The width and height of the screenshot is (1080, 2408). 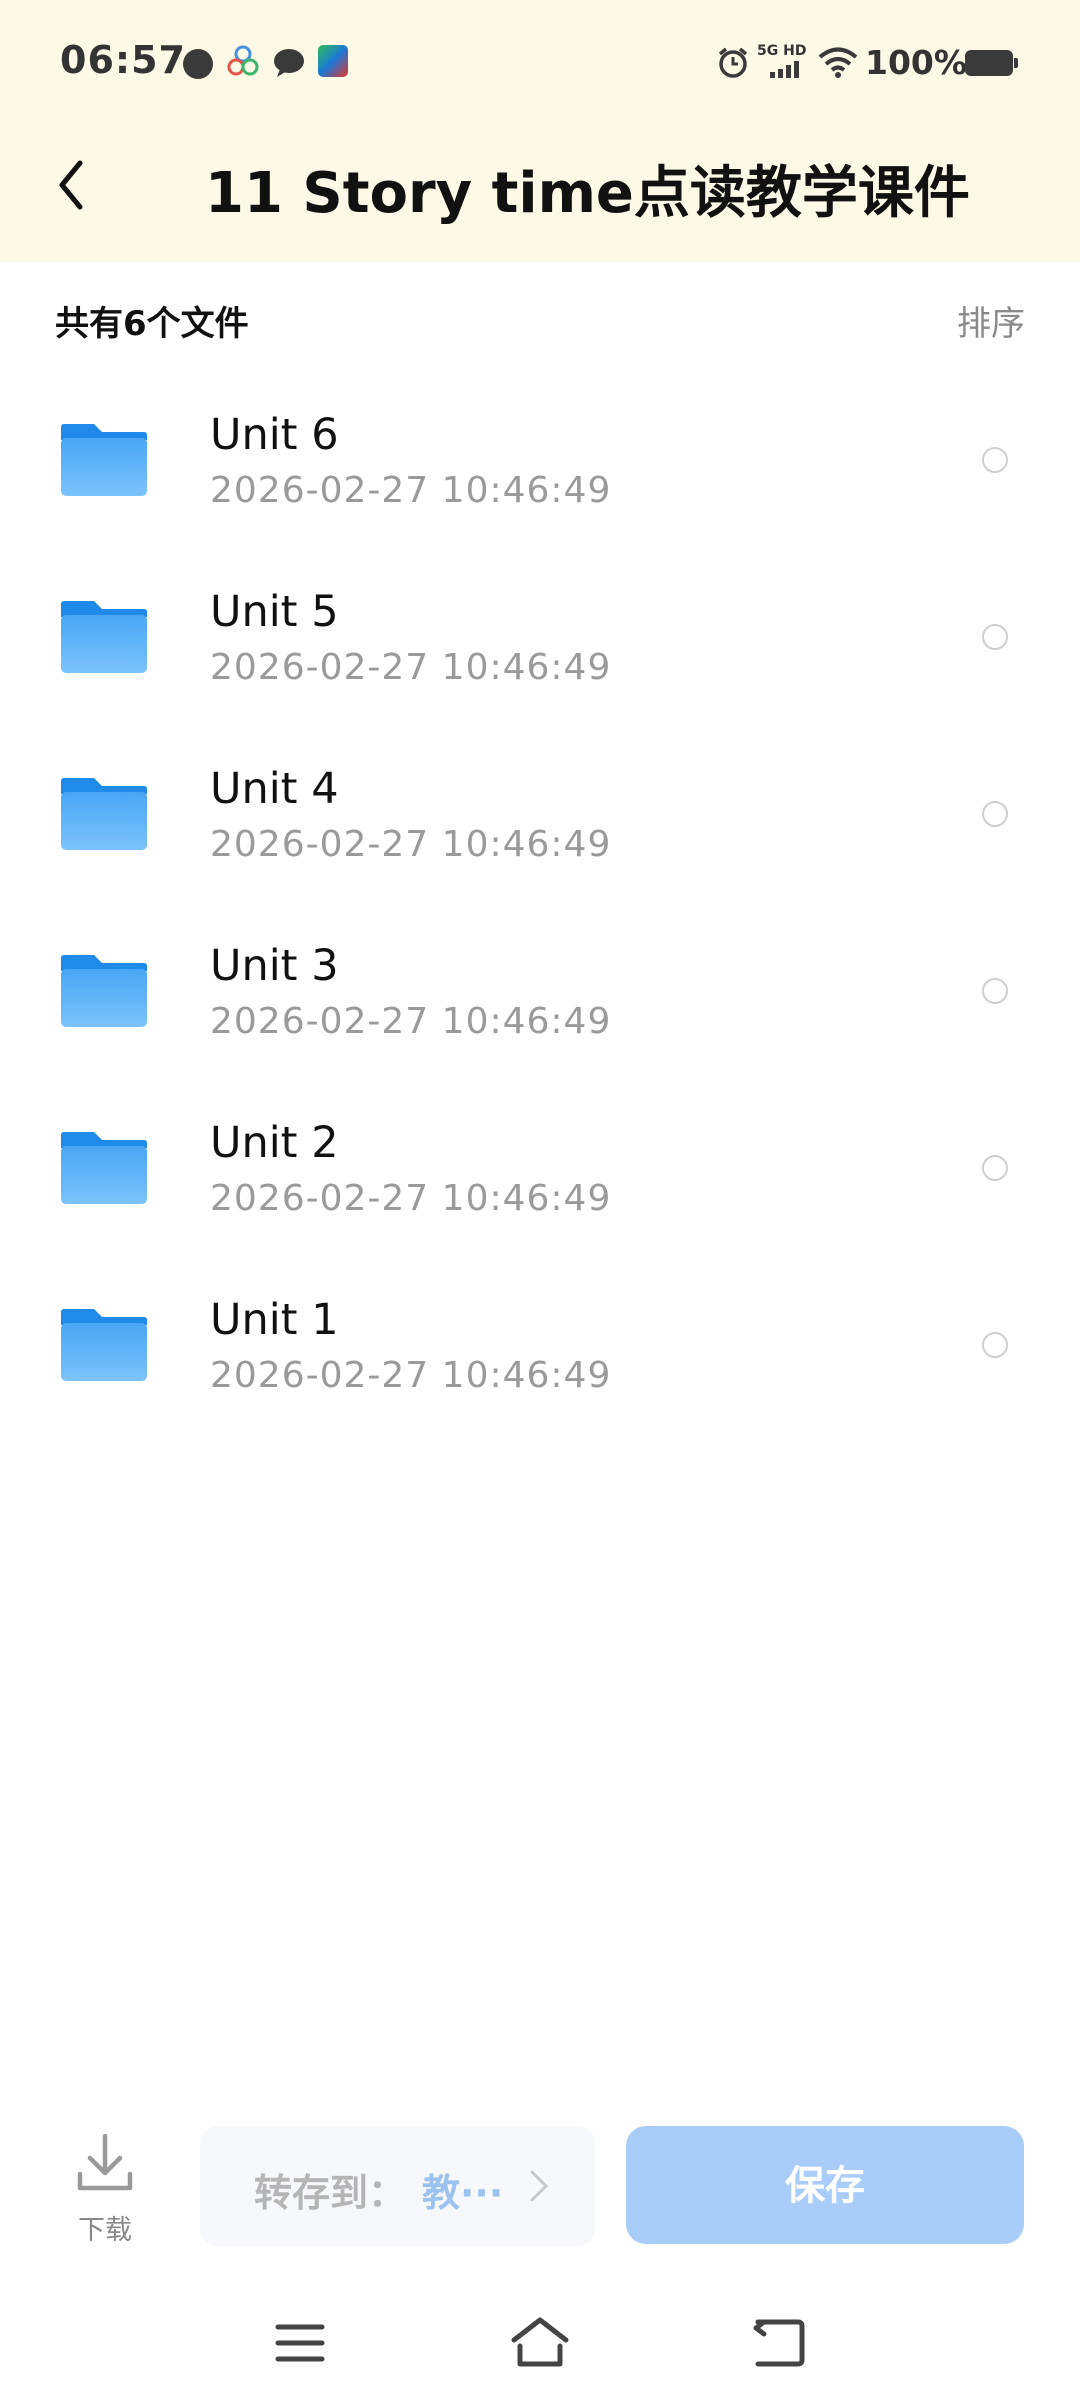 I want to click on signal-icon, so click(x=784, y=69).